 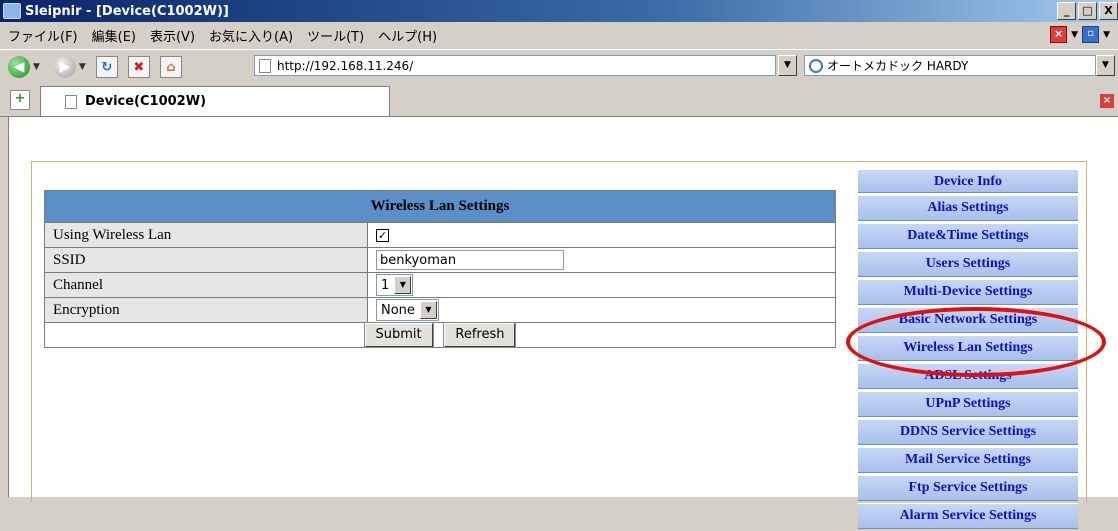 What do you see at coordinates (138, 67) in the screenshot?
I see `stop-icon: ✖` at bounding box center [138, 67].